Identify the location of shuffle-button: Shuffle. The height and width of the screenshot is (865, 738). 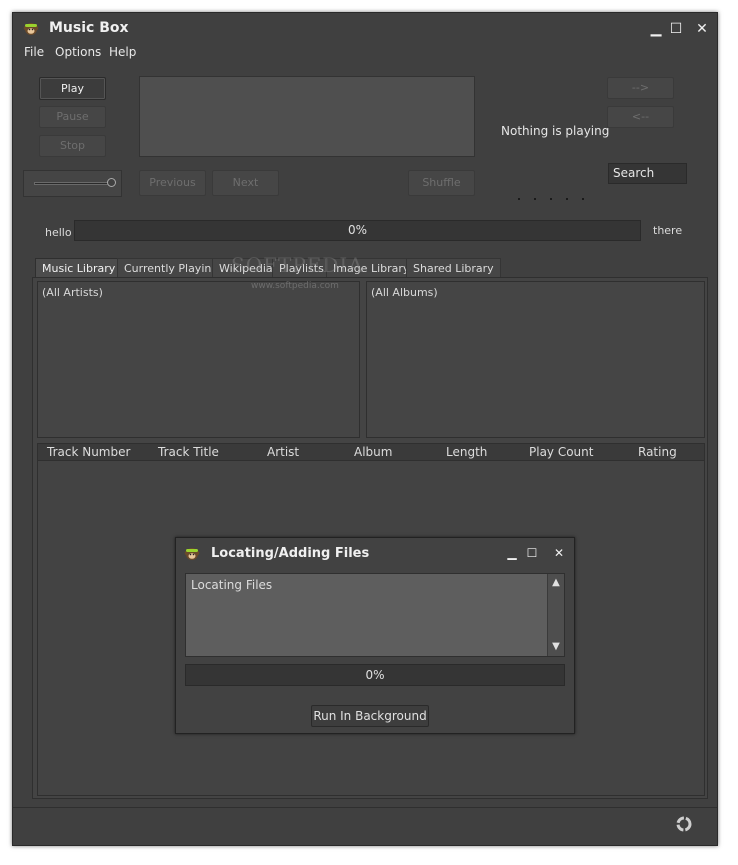
(441, 183).